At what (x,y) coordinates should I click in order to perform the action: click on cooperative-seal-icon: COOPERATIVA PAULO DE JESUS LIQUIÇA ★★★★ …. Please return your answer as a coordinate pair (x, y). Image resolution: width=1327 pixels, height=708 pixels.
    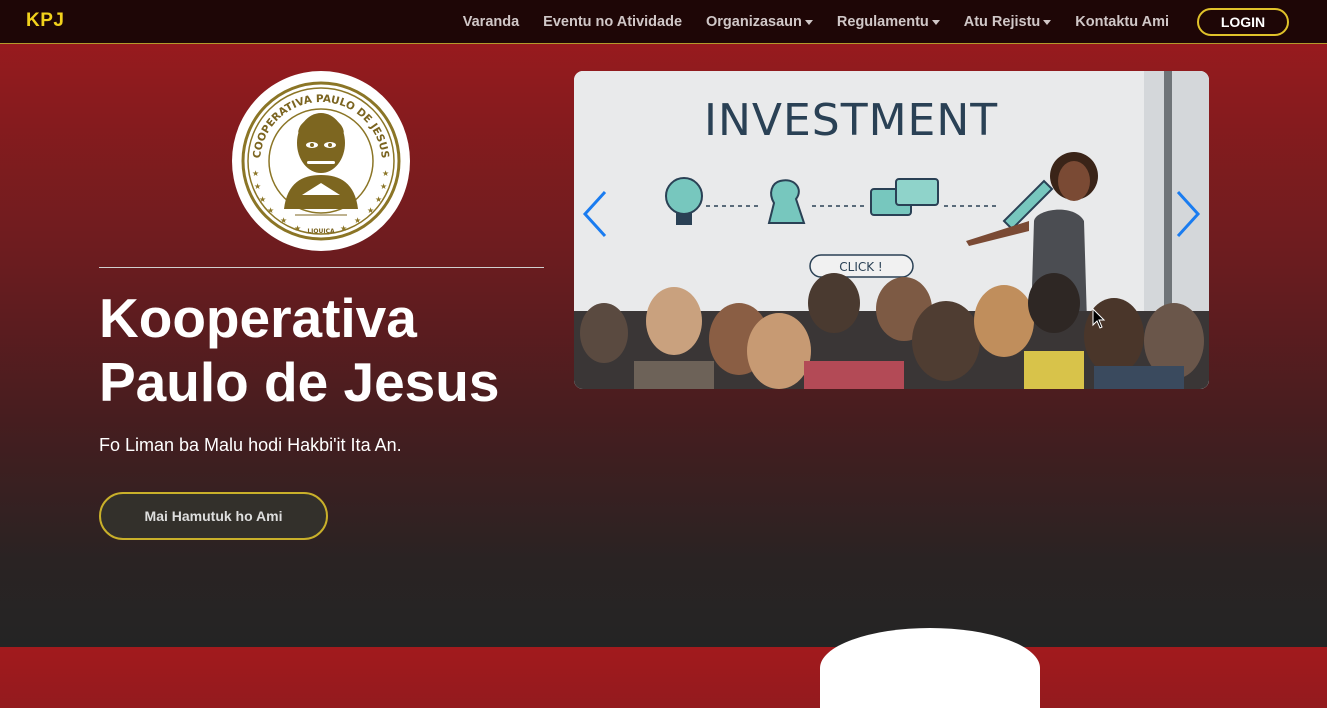
    Looking at the image, I should click on (321, 161).